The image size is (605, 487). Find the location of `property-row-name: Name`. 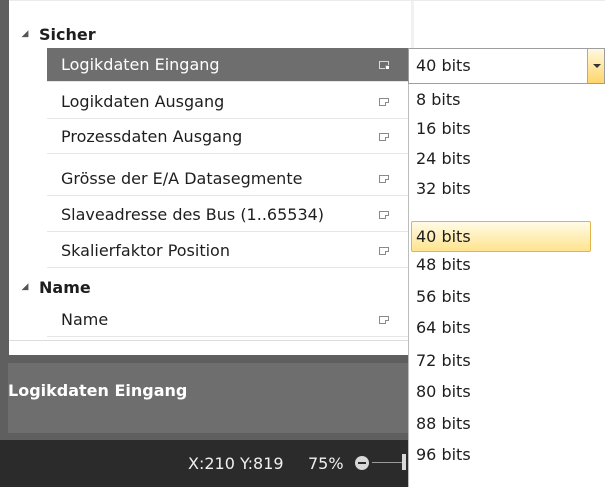

property-row-name: Name is located at coordinates (229, 320).